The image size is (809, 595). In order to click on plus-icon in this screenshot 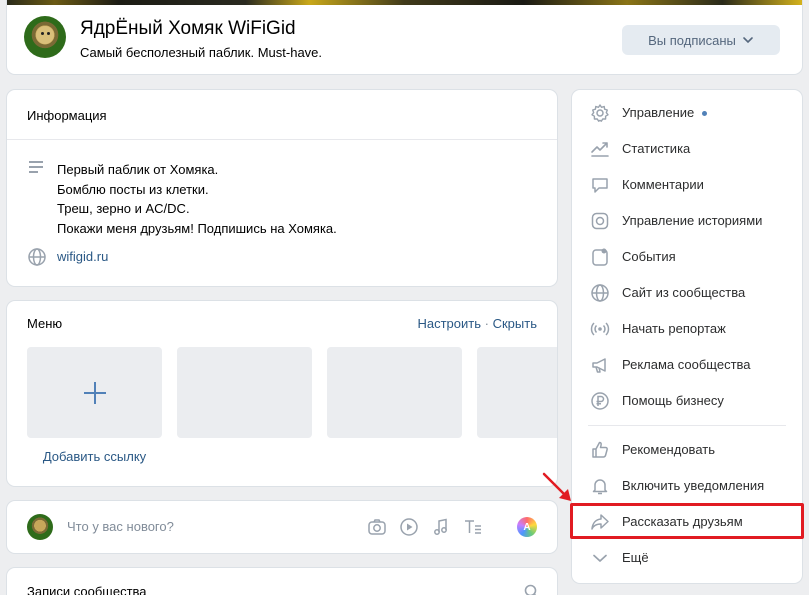, I will do `click(94, 392)`.